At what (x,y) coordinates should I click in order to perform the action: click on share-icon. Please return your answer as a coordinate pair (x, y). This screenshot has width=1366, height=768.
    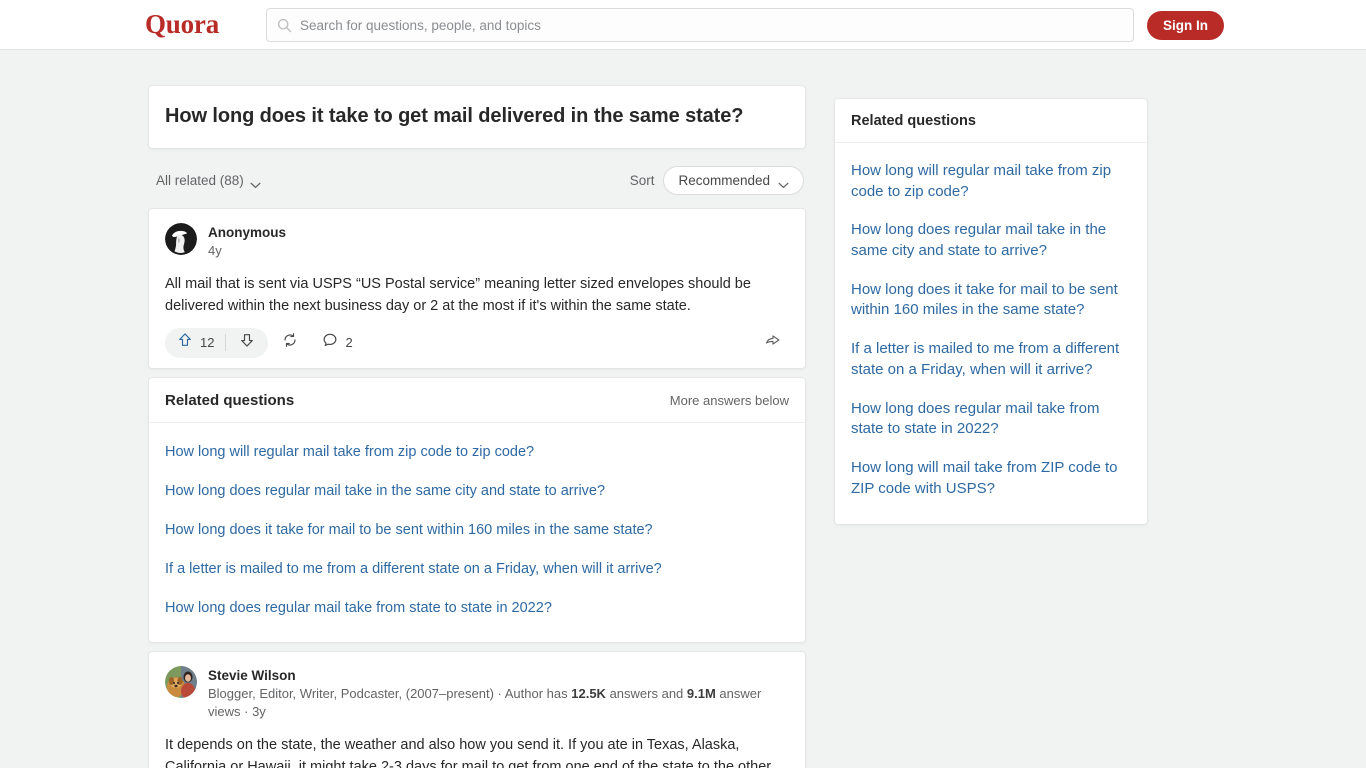
    Looking at the image, I should click on (772, 342).